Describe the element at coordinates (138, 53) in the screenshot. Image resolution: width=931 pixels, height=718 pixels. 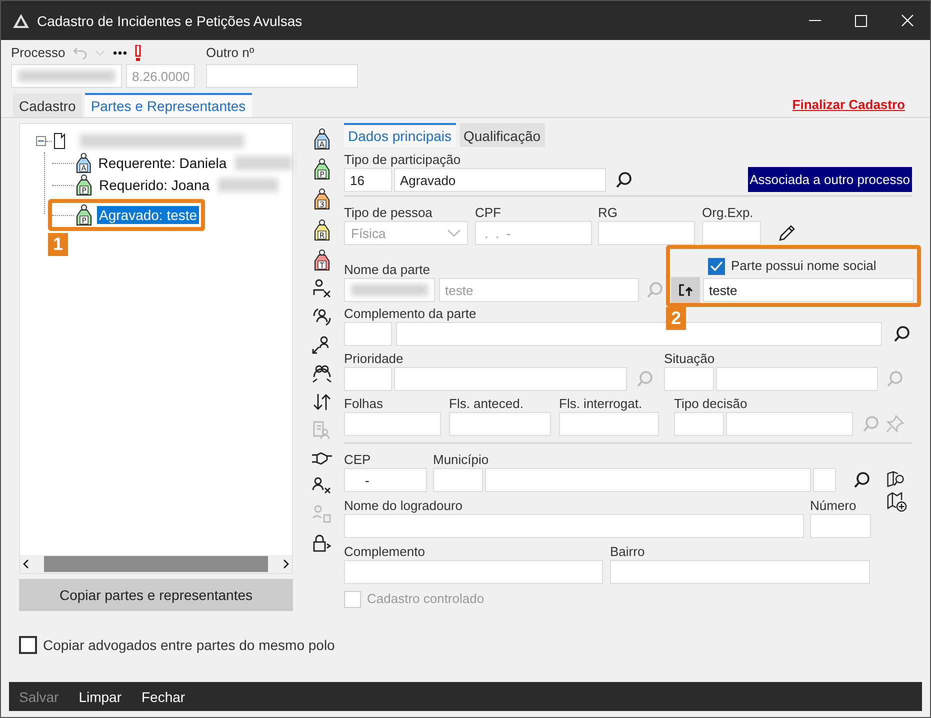
I see `alert-icon` at that location.